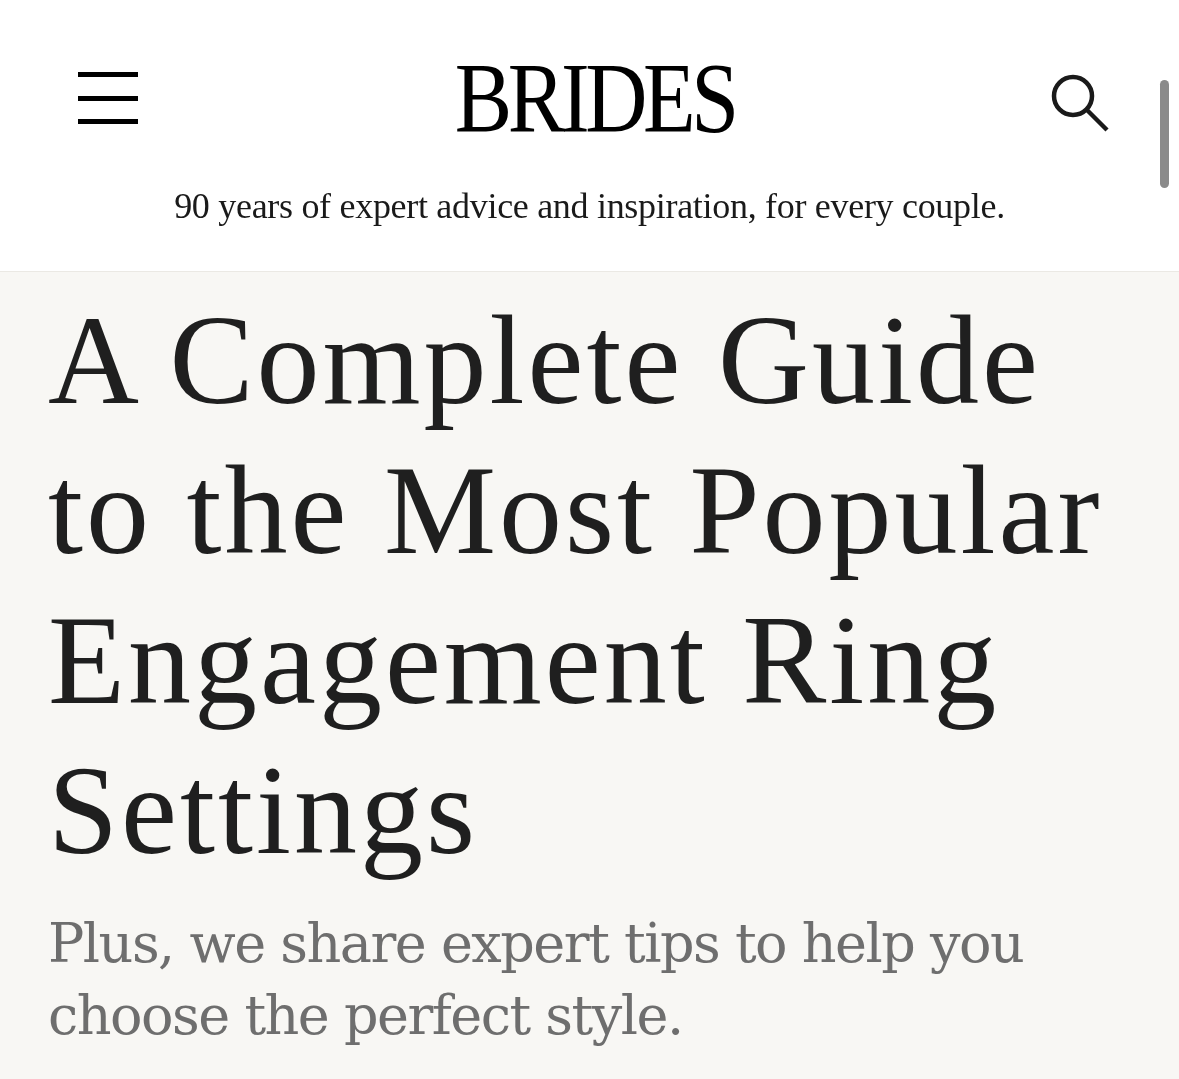 The height and width of the screenshot is (1079, 1179). Describe the element at coordinates (589, 206) in the screenshot. I see `site-tagline: 90 years of expert advice and inspiration, for every couple.` at that location.